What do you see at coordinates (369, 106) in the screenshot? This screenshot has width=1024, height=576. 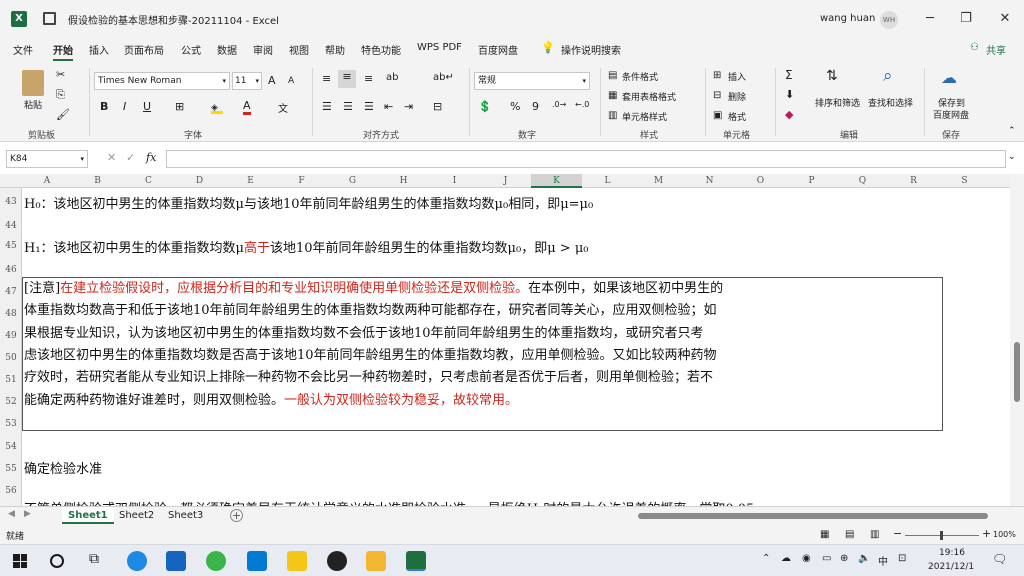 I see `align-right-icon: ☰` at bounding box center [369, 106].